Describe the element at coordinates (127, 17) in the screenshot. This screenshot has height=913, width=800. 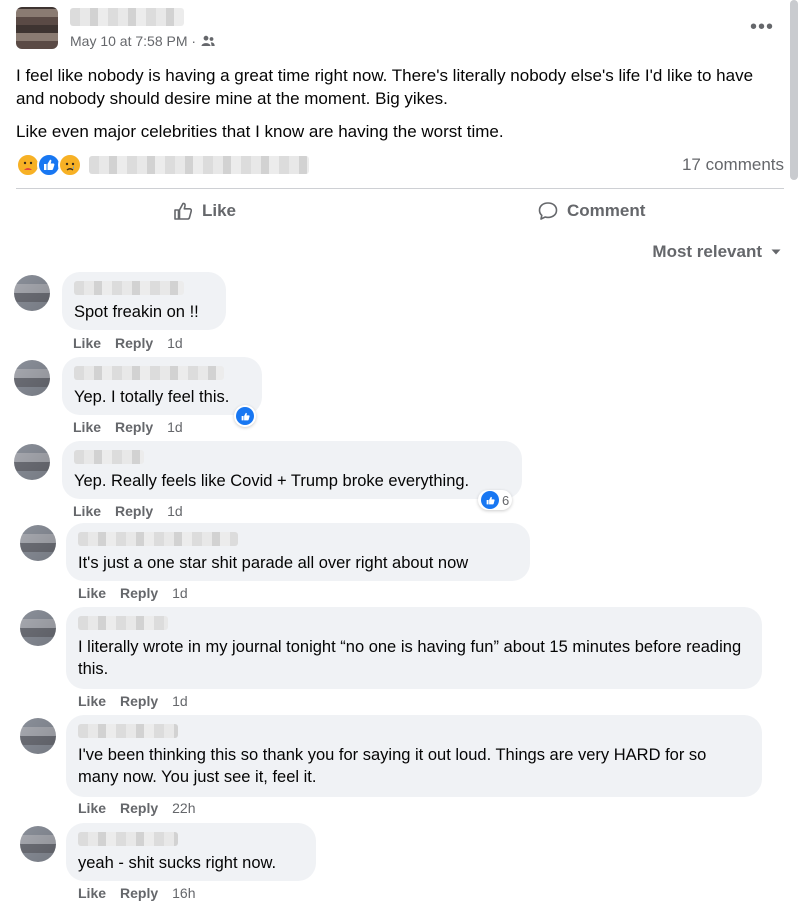
I see `post-author-name-redacted` at that location.